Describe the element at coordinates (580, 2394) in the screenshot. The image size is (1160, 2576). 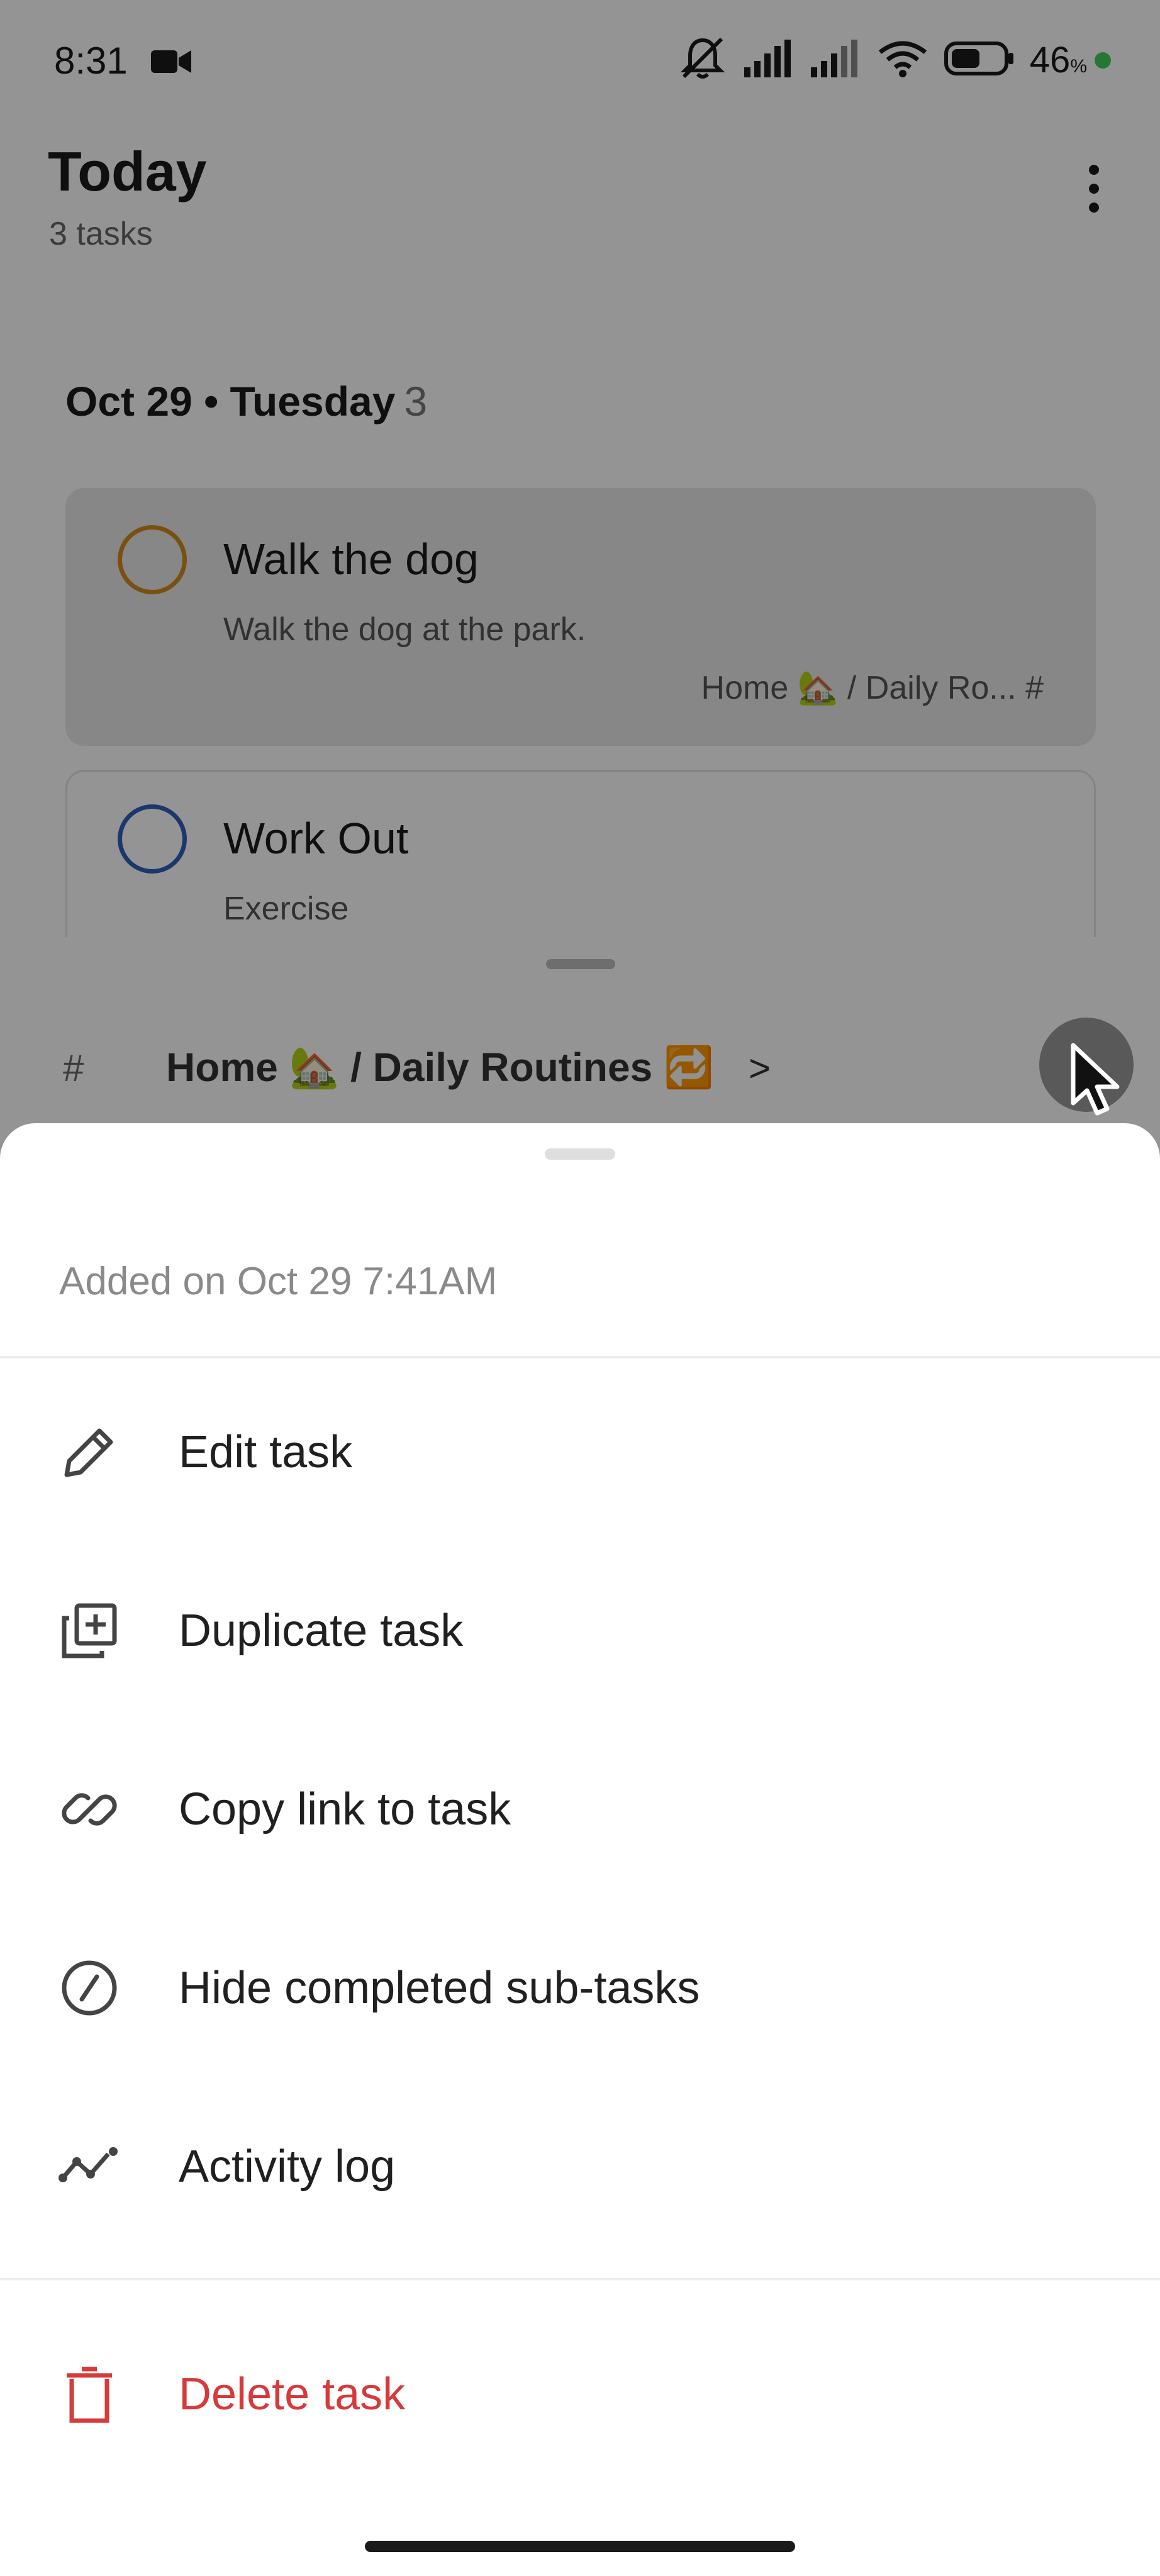
I see `delete-task-menu-item: Delete task` at that location.